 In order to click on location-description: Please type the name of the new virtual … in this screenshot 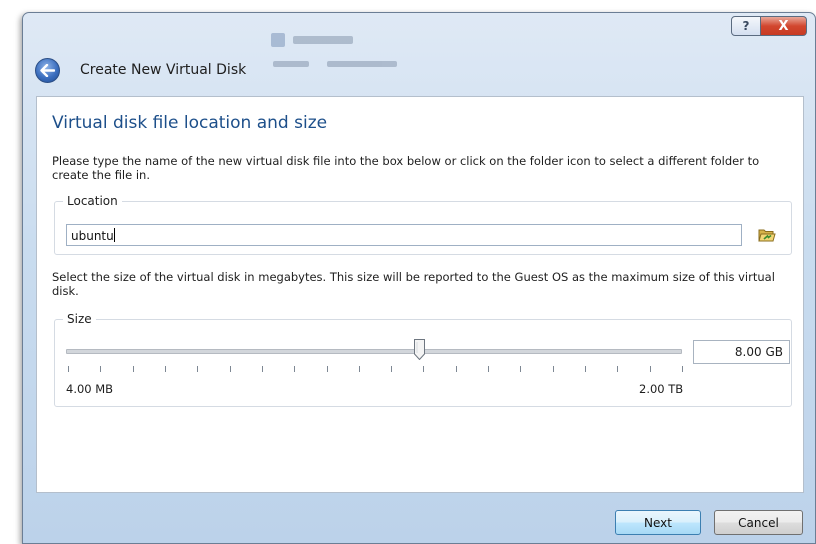, I will do `click(406, 168)`.